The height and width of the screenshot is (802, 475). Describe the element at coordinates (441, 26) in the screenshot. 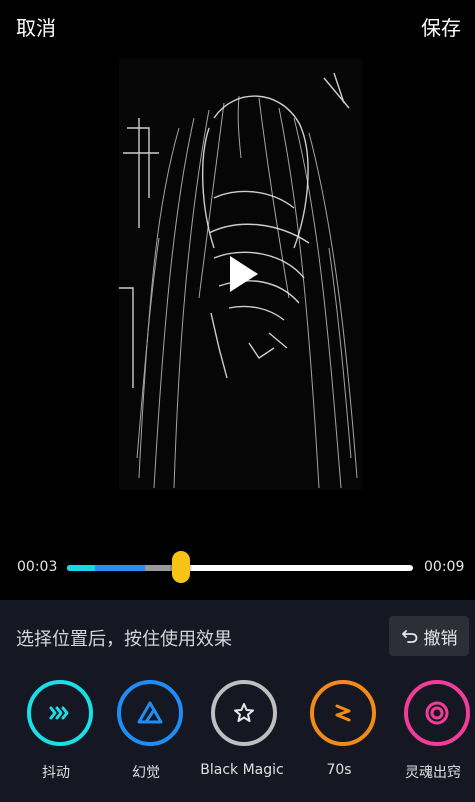

I see `save-button: 保存` at that location.